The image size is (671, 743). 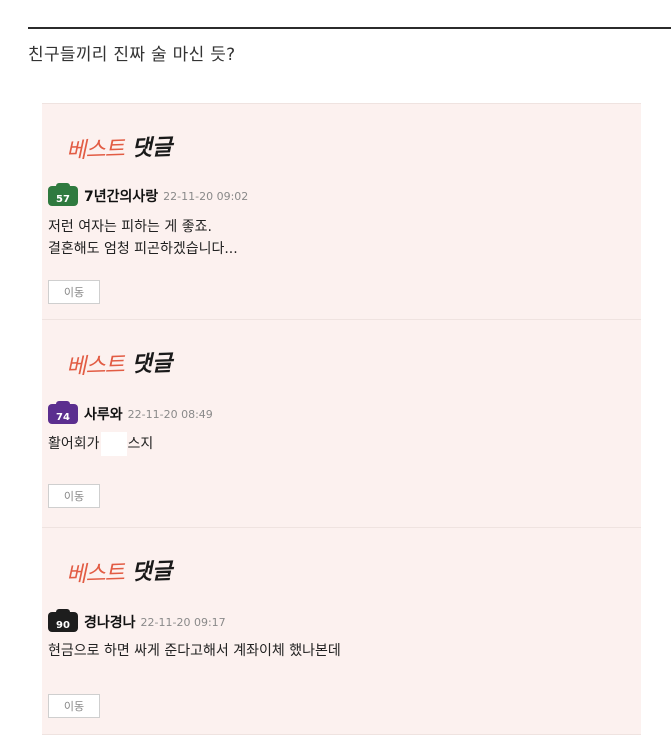 What do you see at coordinates (170, 414) in the screenshot?
I see `comment-date: 22-11-20 08:49` at bounding box center [170, 414].